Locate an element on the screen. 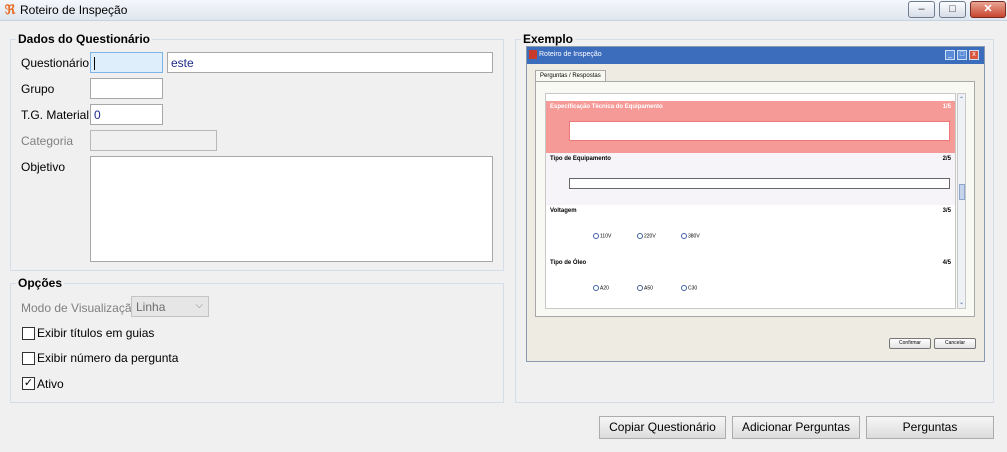  example-question-number: 1/5 is located at coordinates (946, 107).